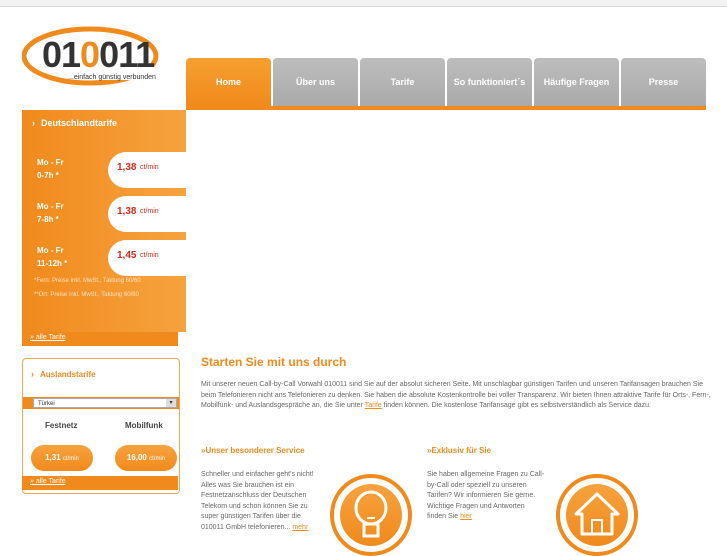 The image size is (727, 556). Describe the element at coordinates (363, 3) in the screenshot. I see `top-border` at that location.